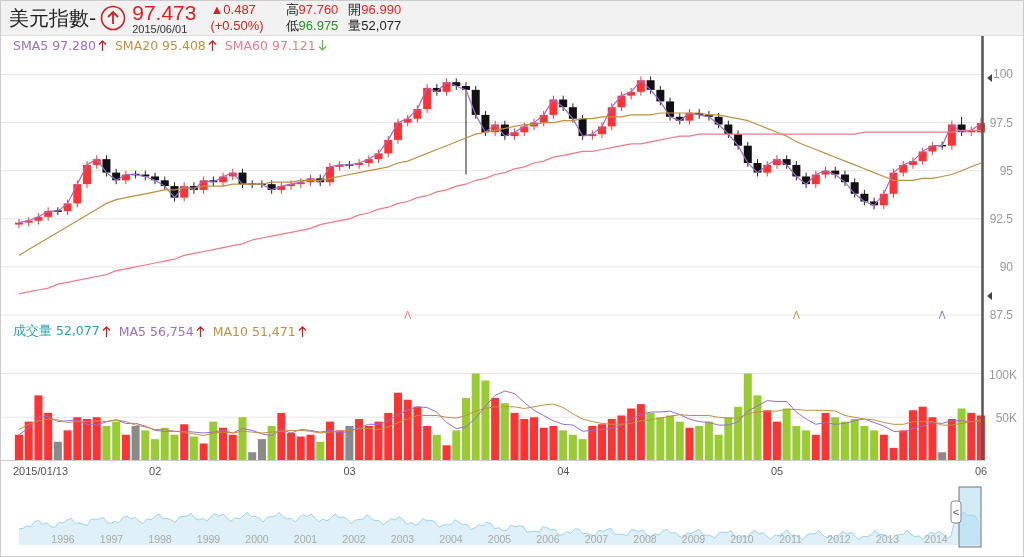 The width and height of the screenshot is (1024, 557). I want to click on year-label: 2000, so click(257, 539).